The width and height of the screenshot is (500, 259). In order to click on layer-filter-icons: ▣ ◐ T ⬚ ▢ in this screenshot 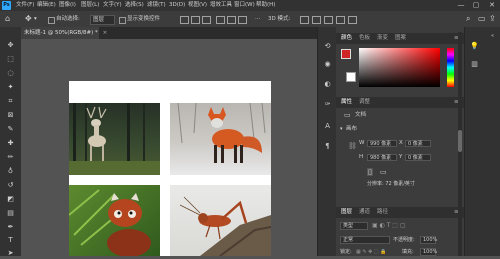, I will do `click(389, 226)`.